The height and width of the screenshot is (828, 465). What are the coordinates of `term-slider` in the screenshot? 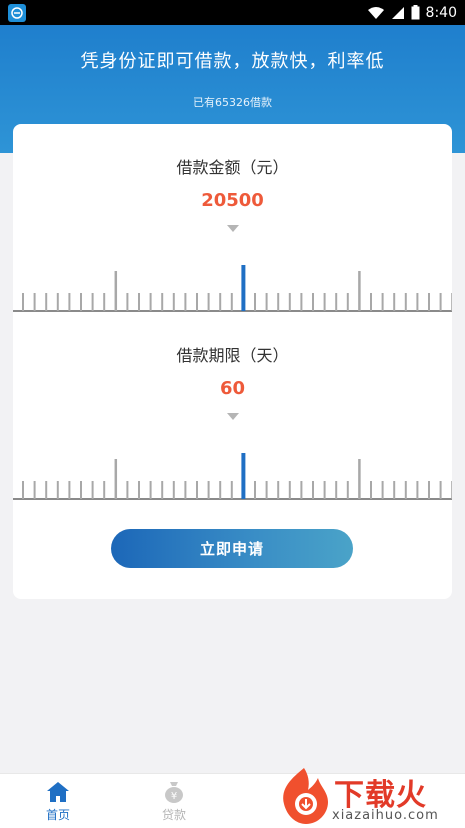 It's located at (232, 472).